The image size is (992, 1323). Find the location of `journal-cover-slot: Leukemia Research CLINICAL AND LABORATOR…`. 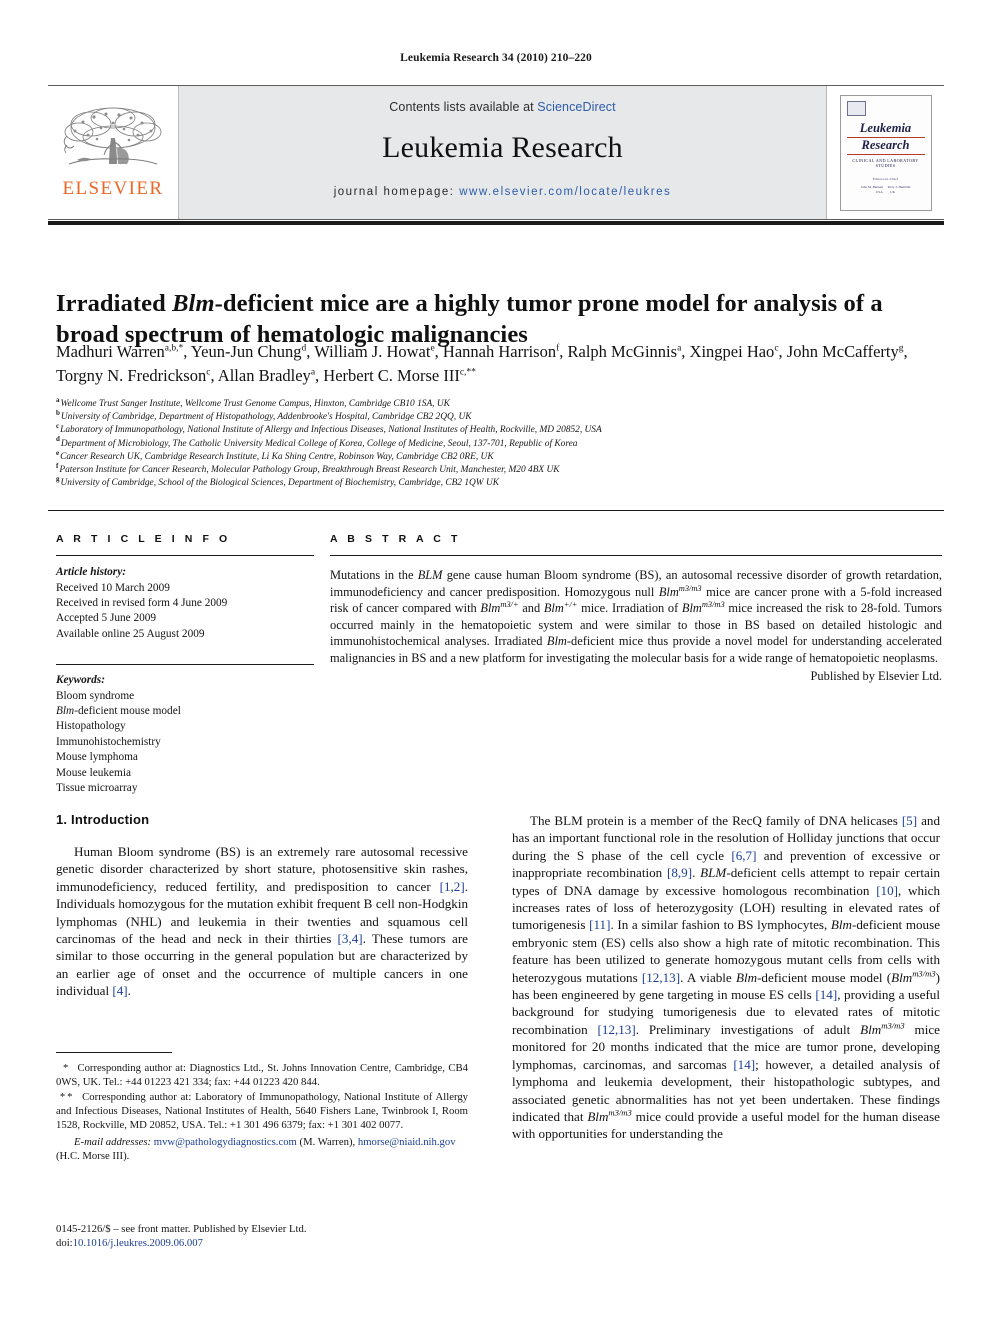

journal-cover-slot: Leukemia Research CLINICAL AND LABORATOR… is located at coordinates (885, 152).